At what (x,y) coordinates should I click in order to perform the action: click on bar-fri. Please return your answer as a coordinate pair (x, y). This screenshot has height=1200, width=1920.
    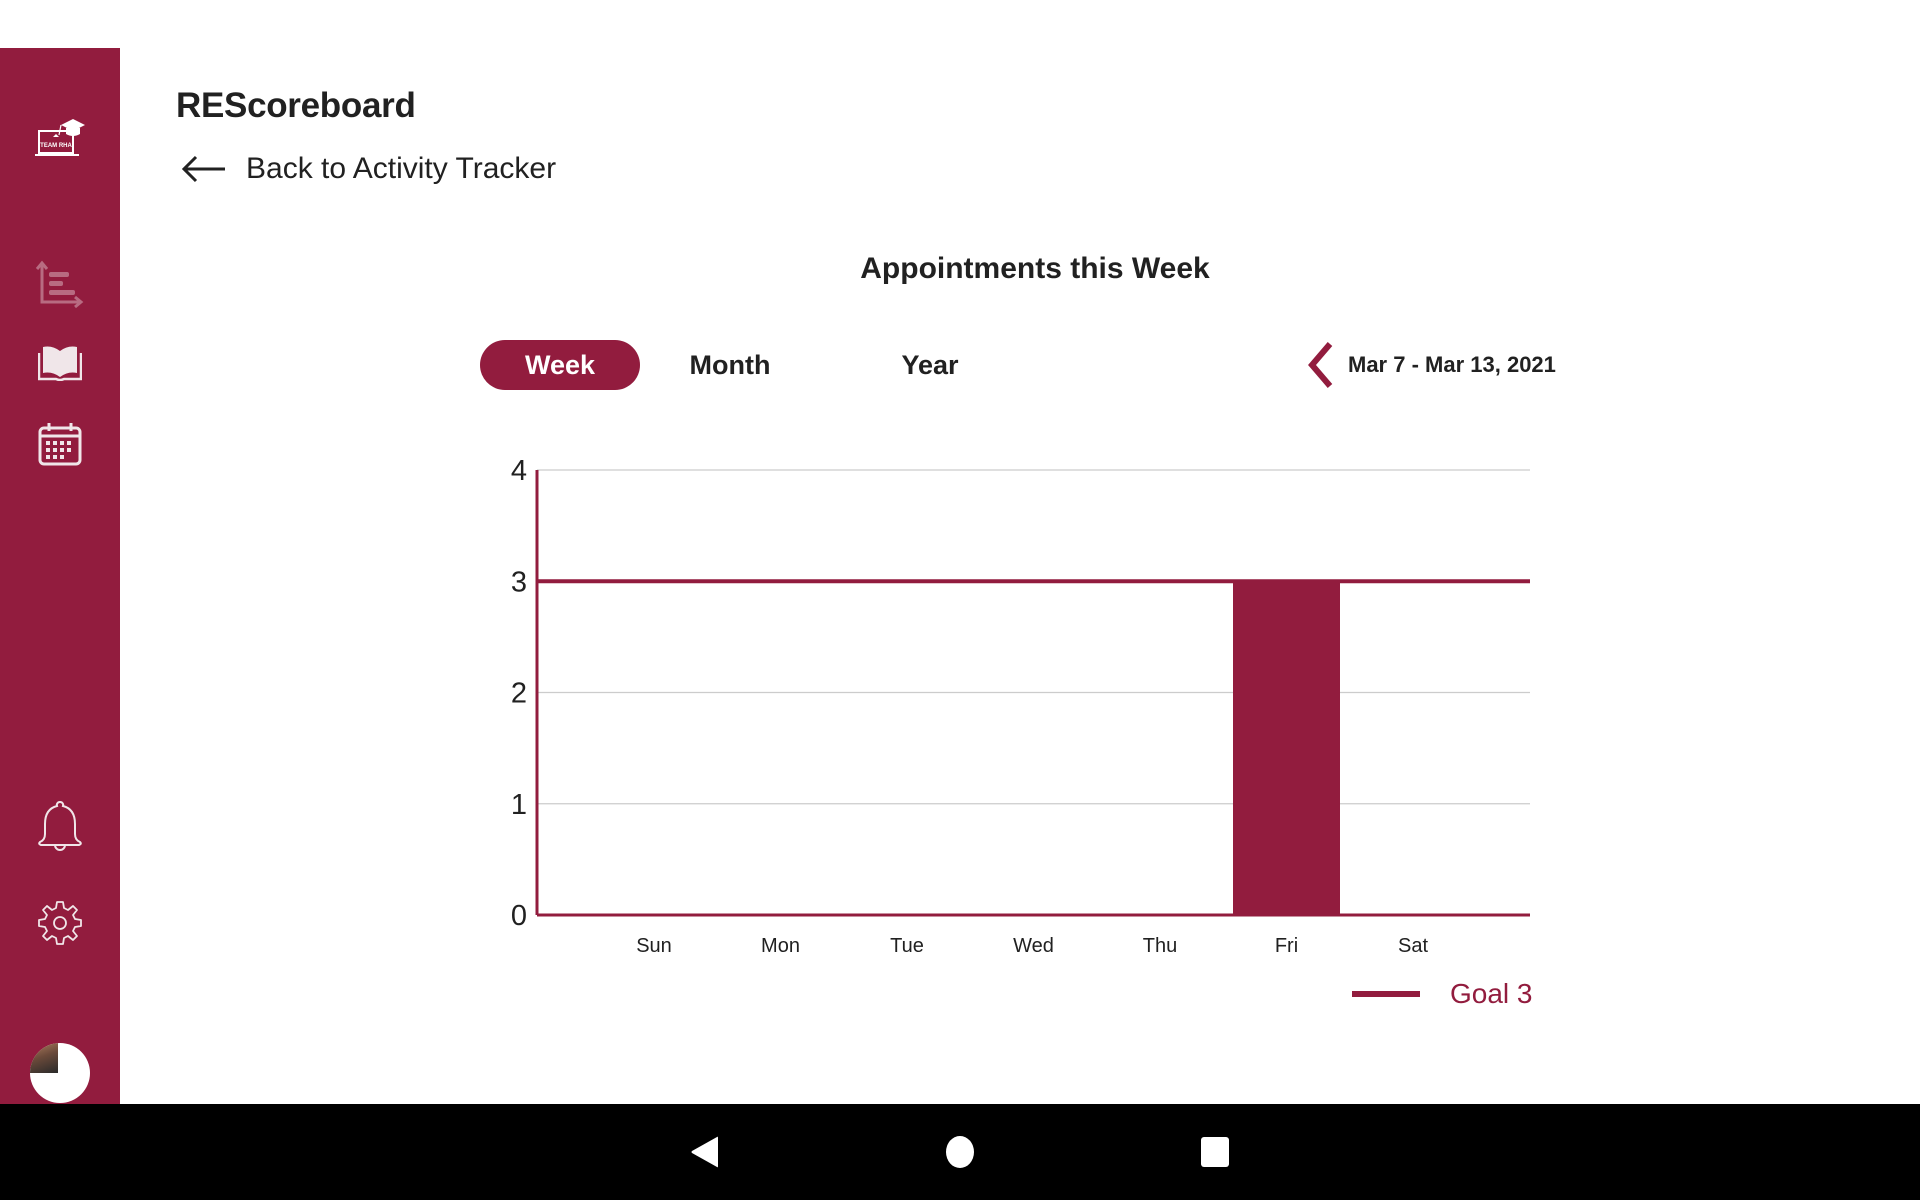
    Looking at the image, I should click on (1286, 748).